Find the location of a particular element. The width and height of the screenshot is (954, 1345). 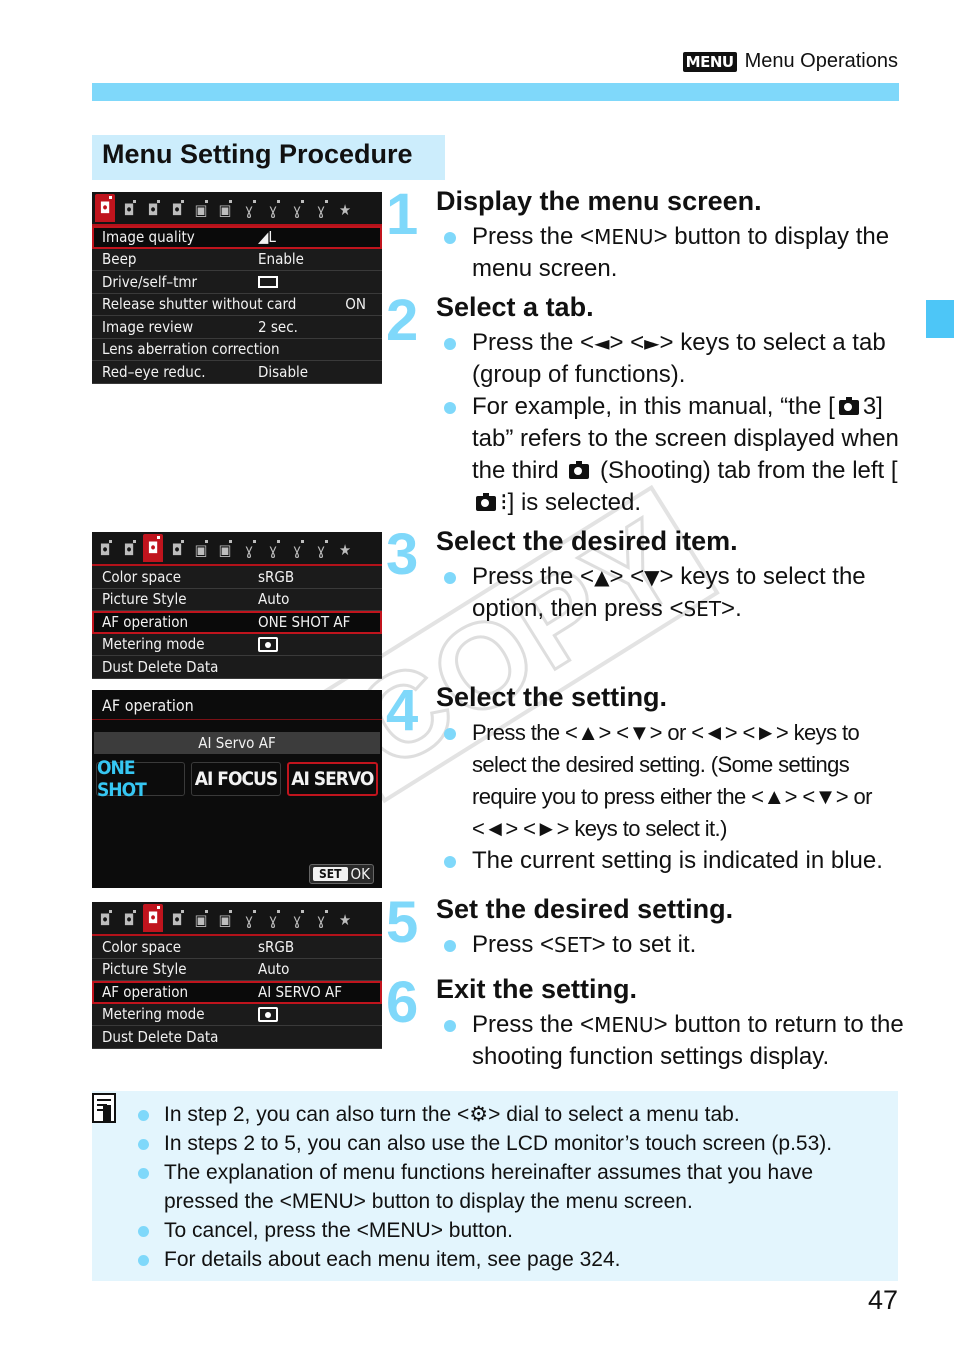

step-number: 3 is located at coordinates (402, 554).